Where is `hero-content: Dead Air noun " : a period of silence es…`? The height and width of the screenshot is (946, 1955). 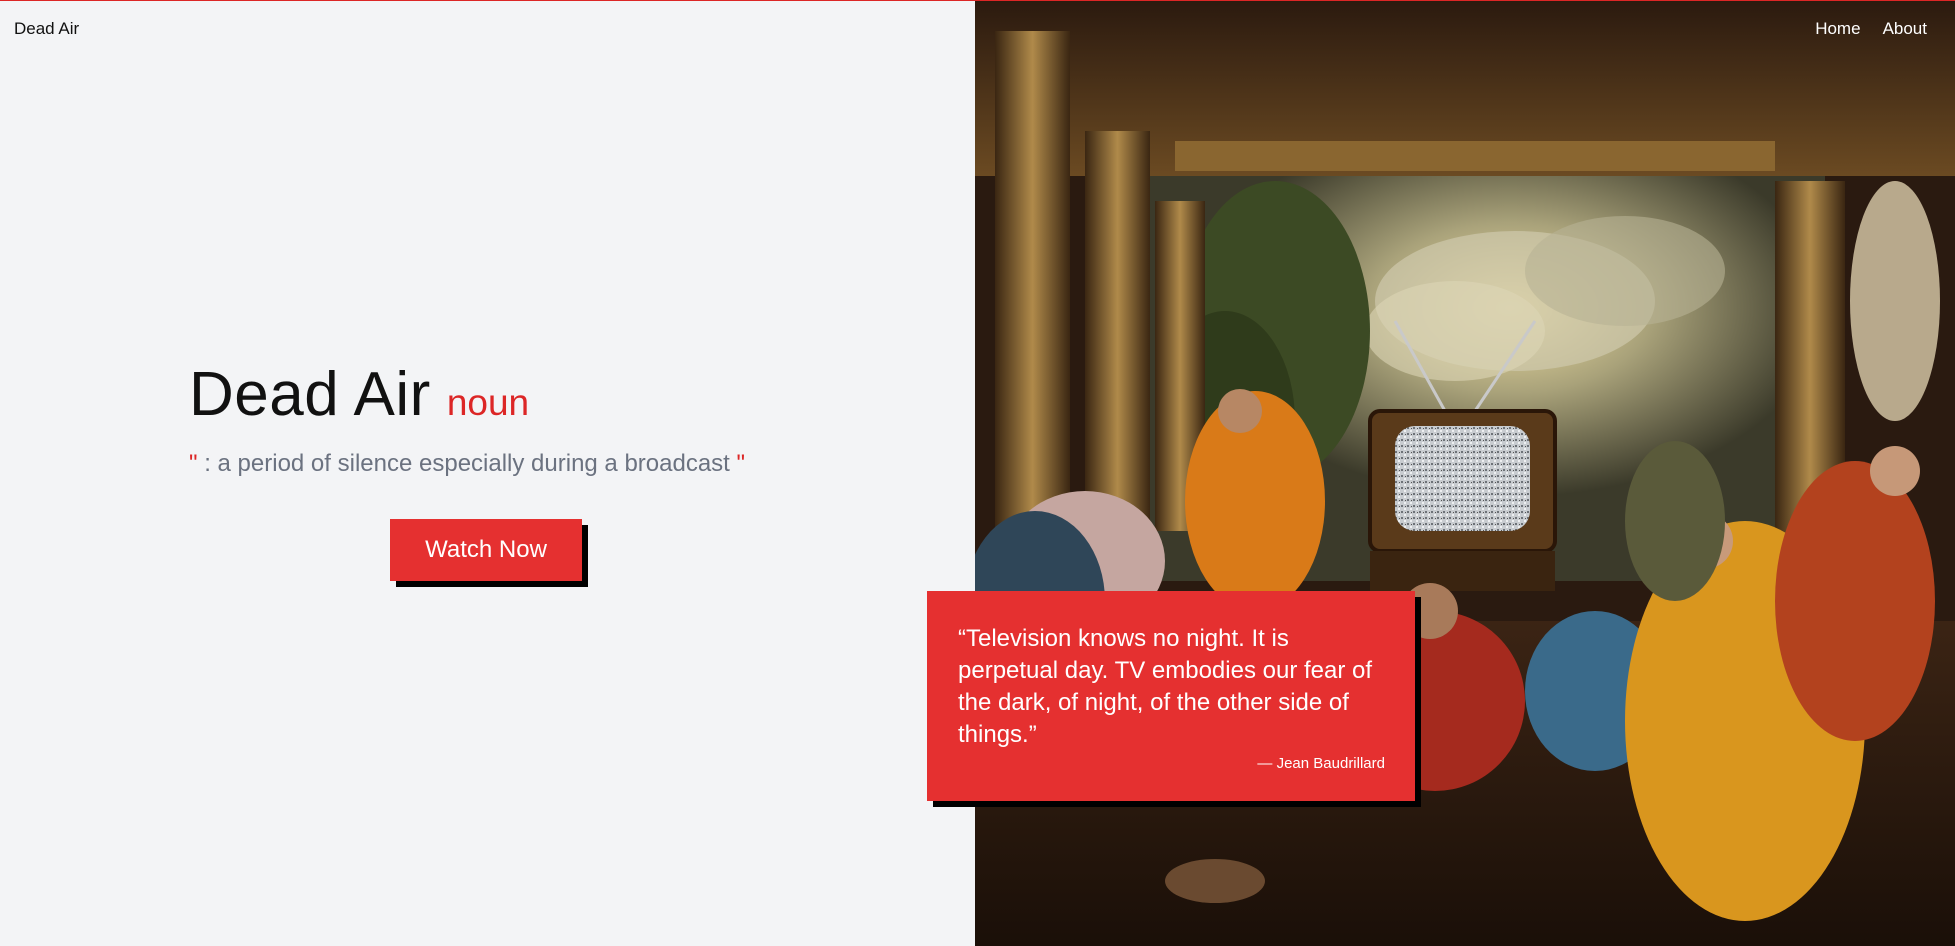 hero-content: Dead Air noun " : a period of silence es… is located at coordinates (499, 470).